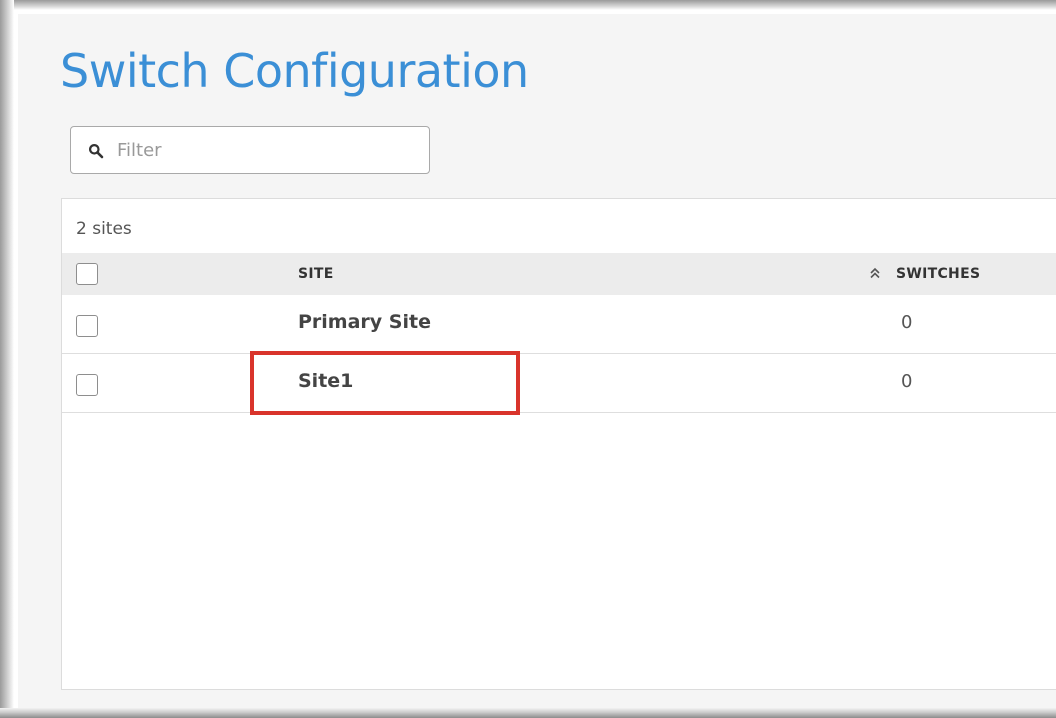  I want to click on highlight-annotation-box, so click(385, 383).